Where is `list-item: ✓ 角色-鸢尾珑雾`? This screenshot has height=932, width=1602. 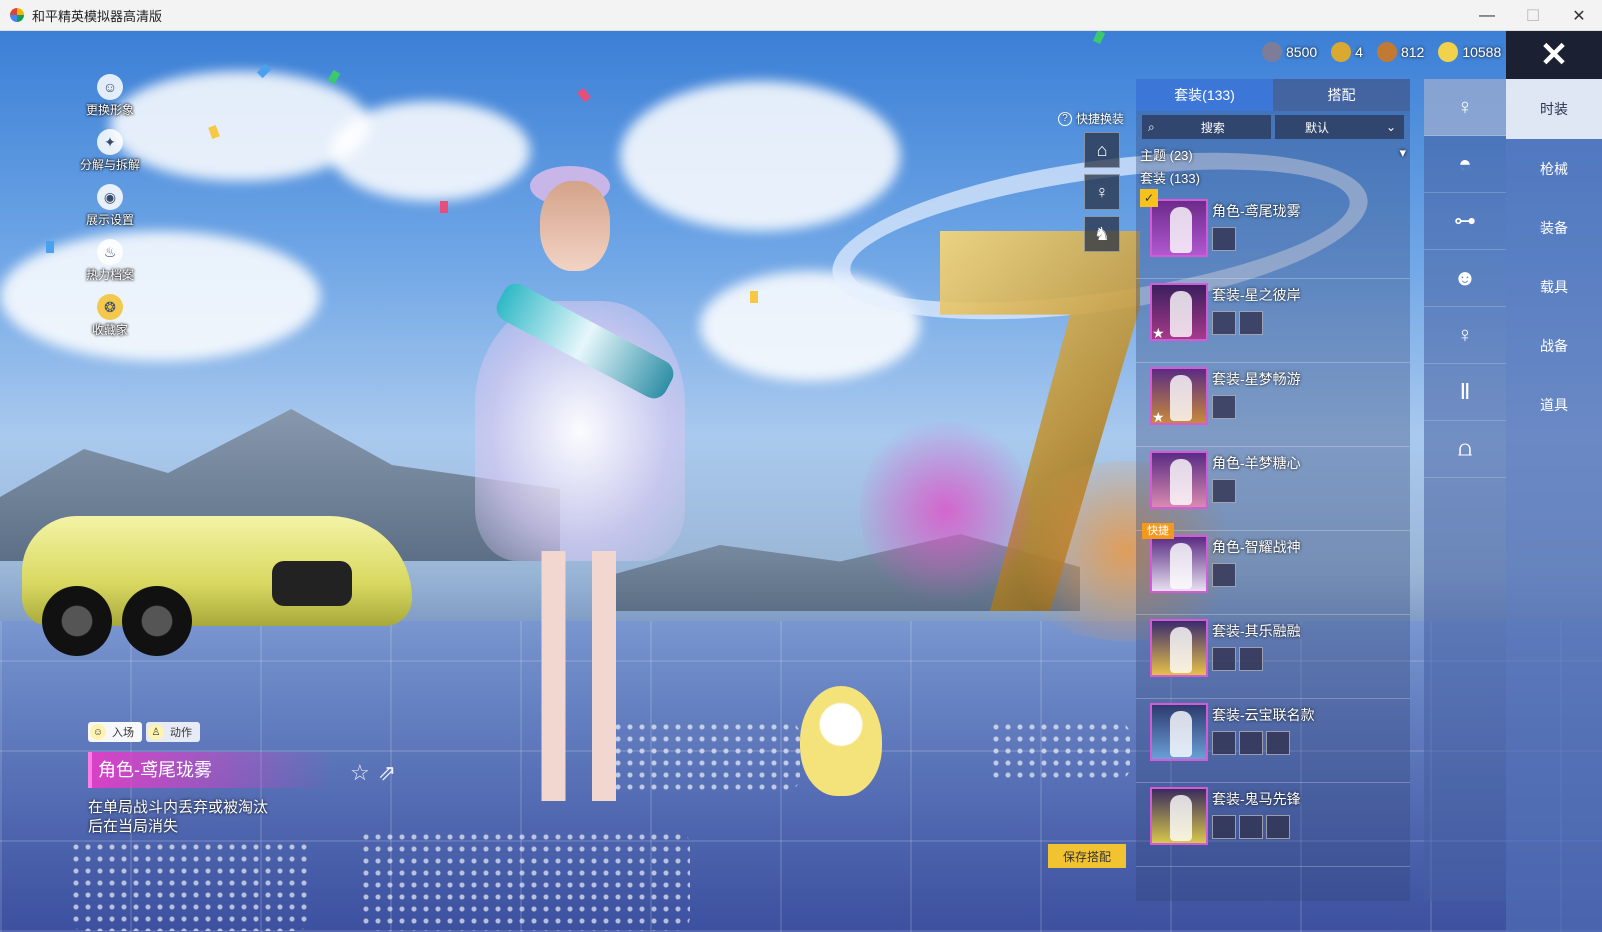
list-item: ✓ 角色-鸢尾珑雾 is located at coordinates (1273, 234).